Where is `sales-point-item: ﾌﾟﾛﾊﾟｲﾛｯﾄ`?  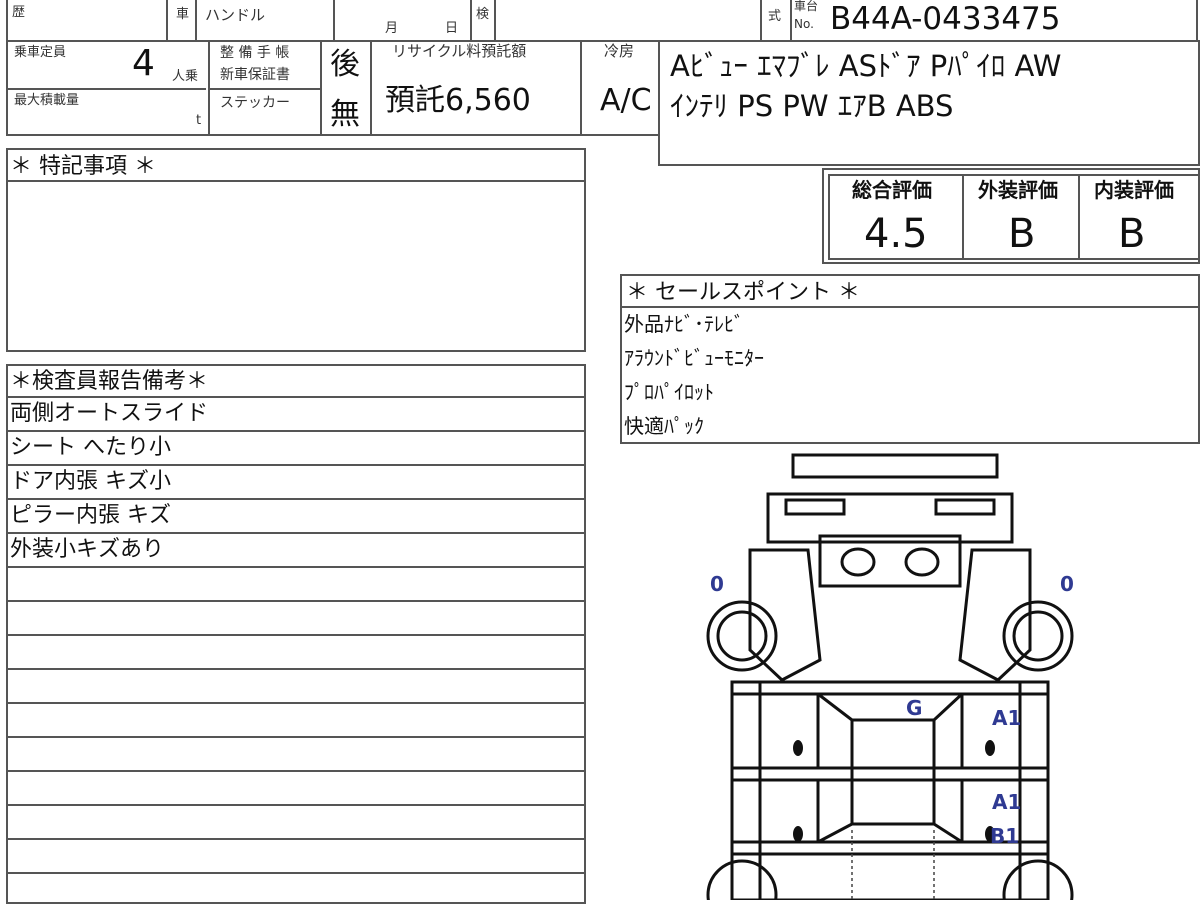
sales-point-item: ﾌﾟﾛﾊﾟｲﾛｯﾄ is located at coordinates (669, 392).